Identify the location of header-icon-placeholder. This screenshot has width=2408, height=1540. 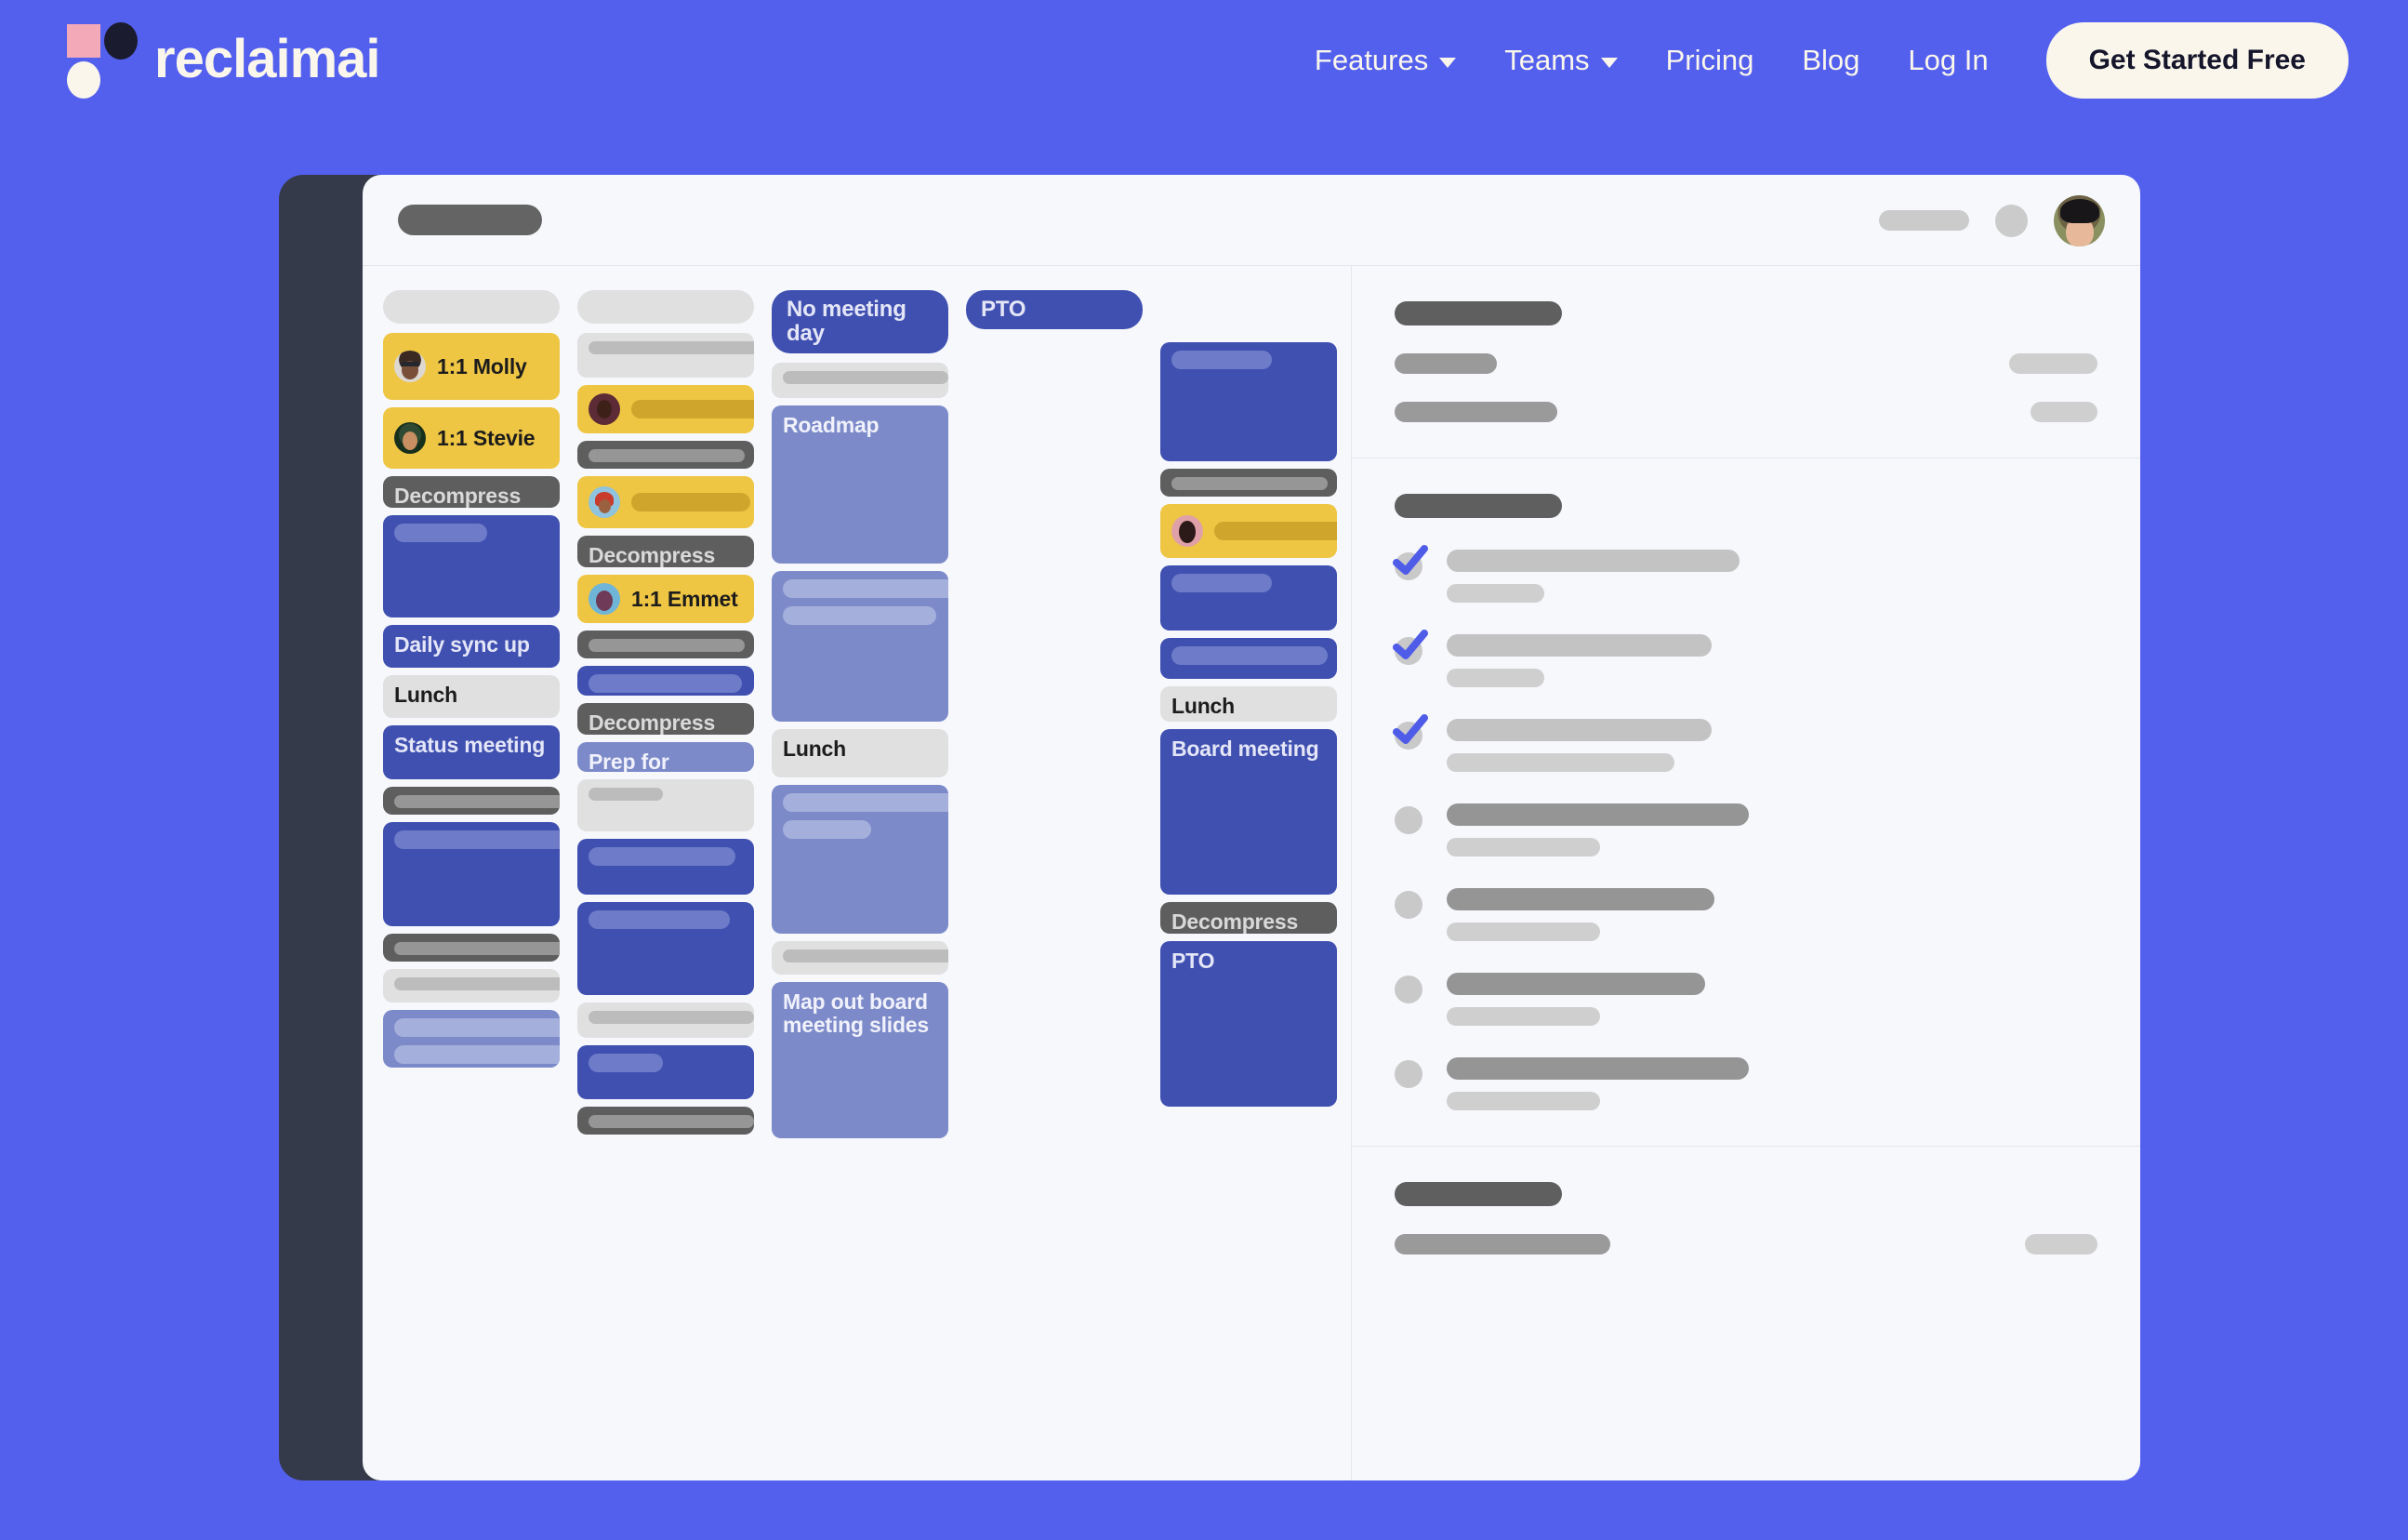
(2012, 220).